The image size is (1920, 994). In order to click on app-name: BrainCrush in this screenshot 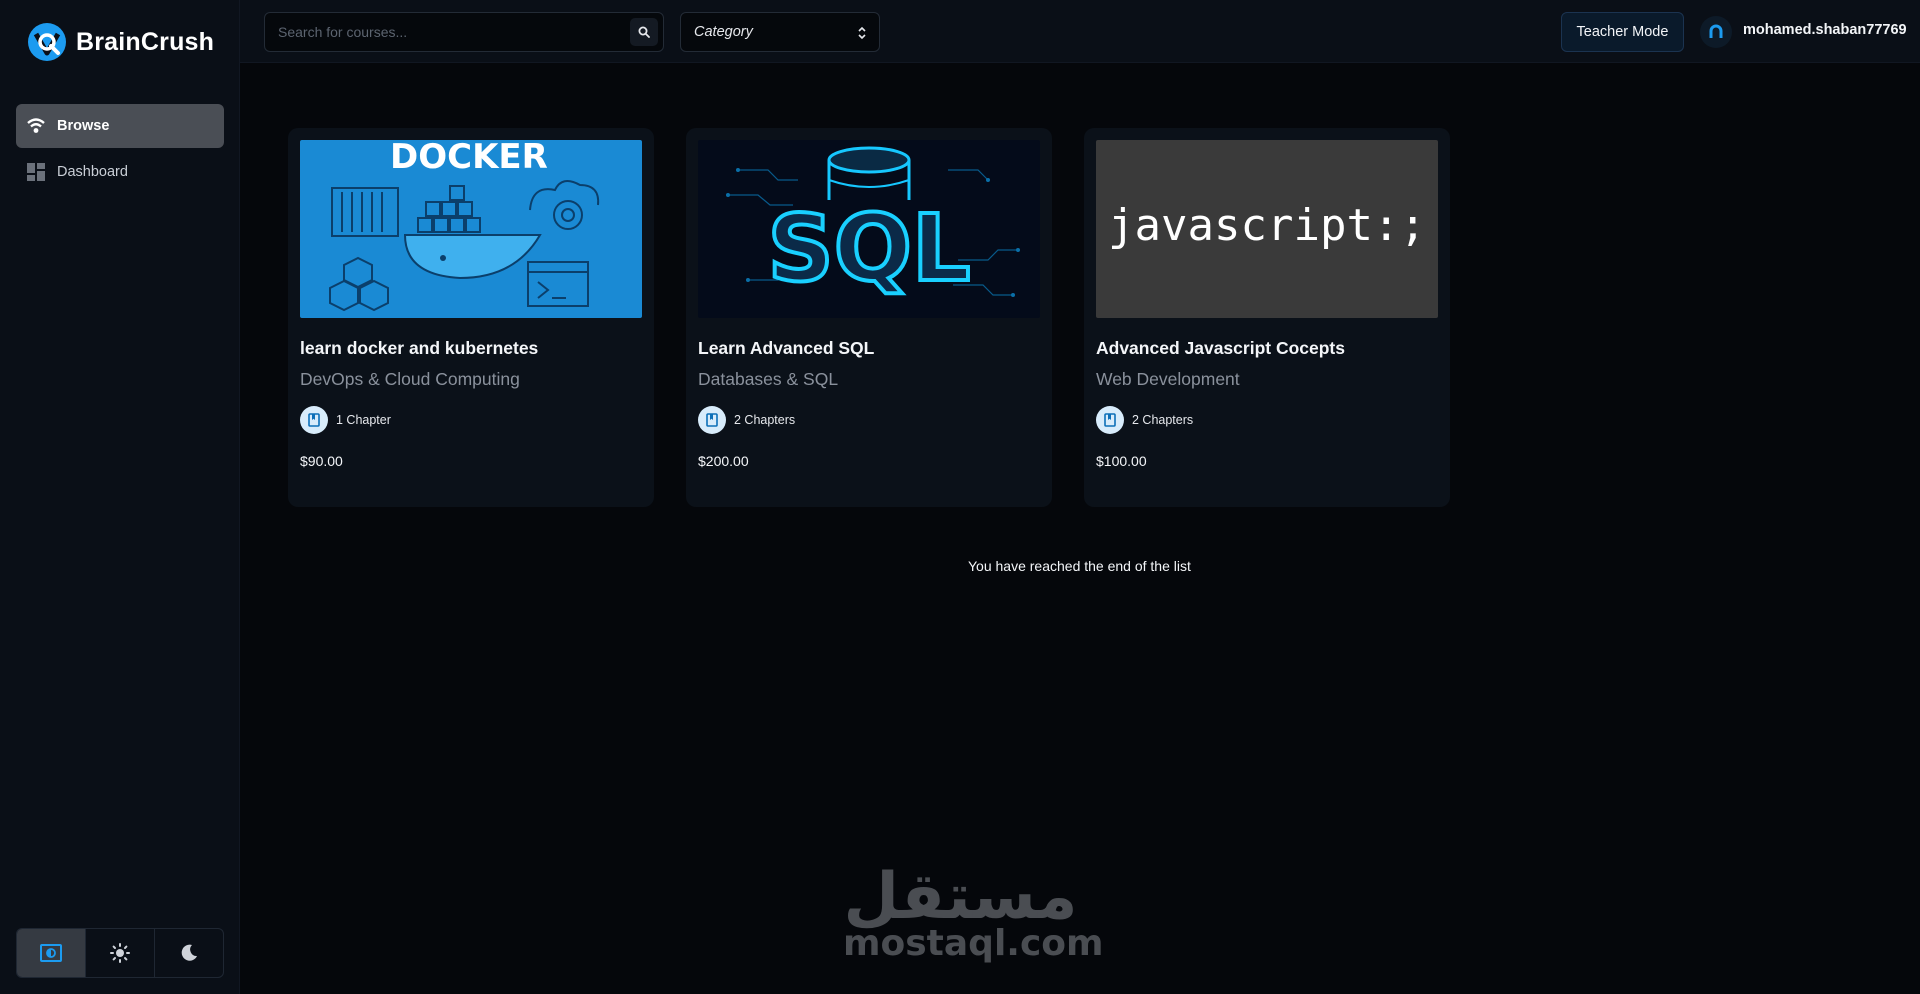, I will do `click(145, 41)`.